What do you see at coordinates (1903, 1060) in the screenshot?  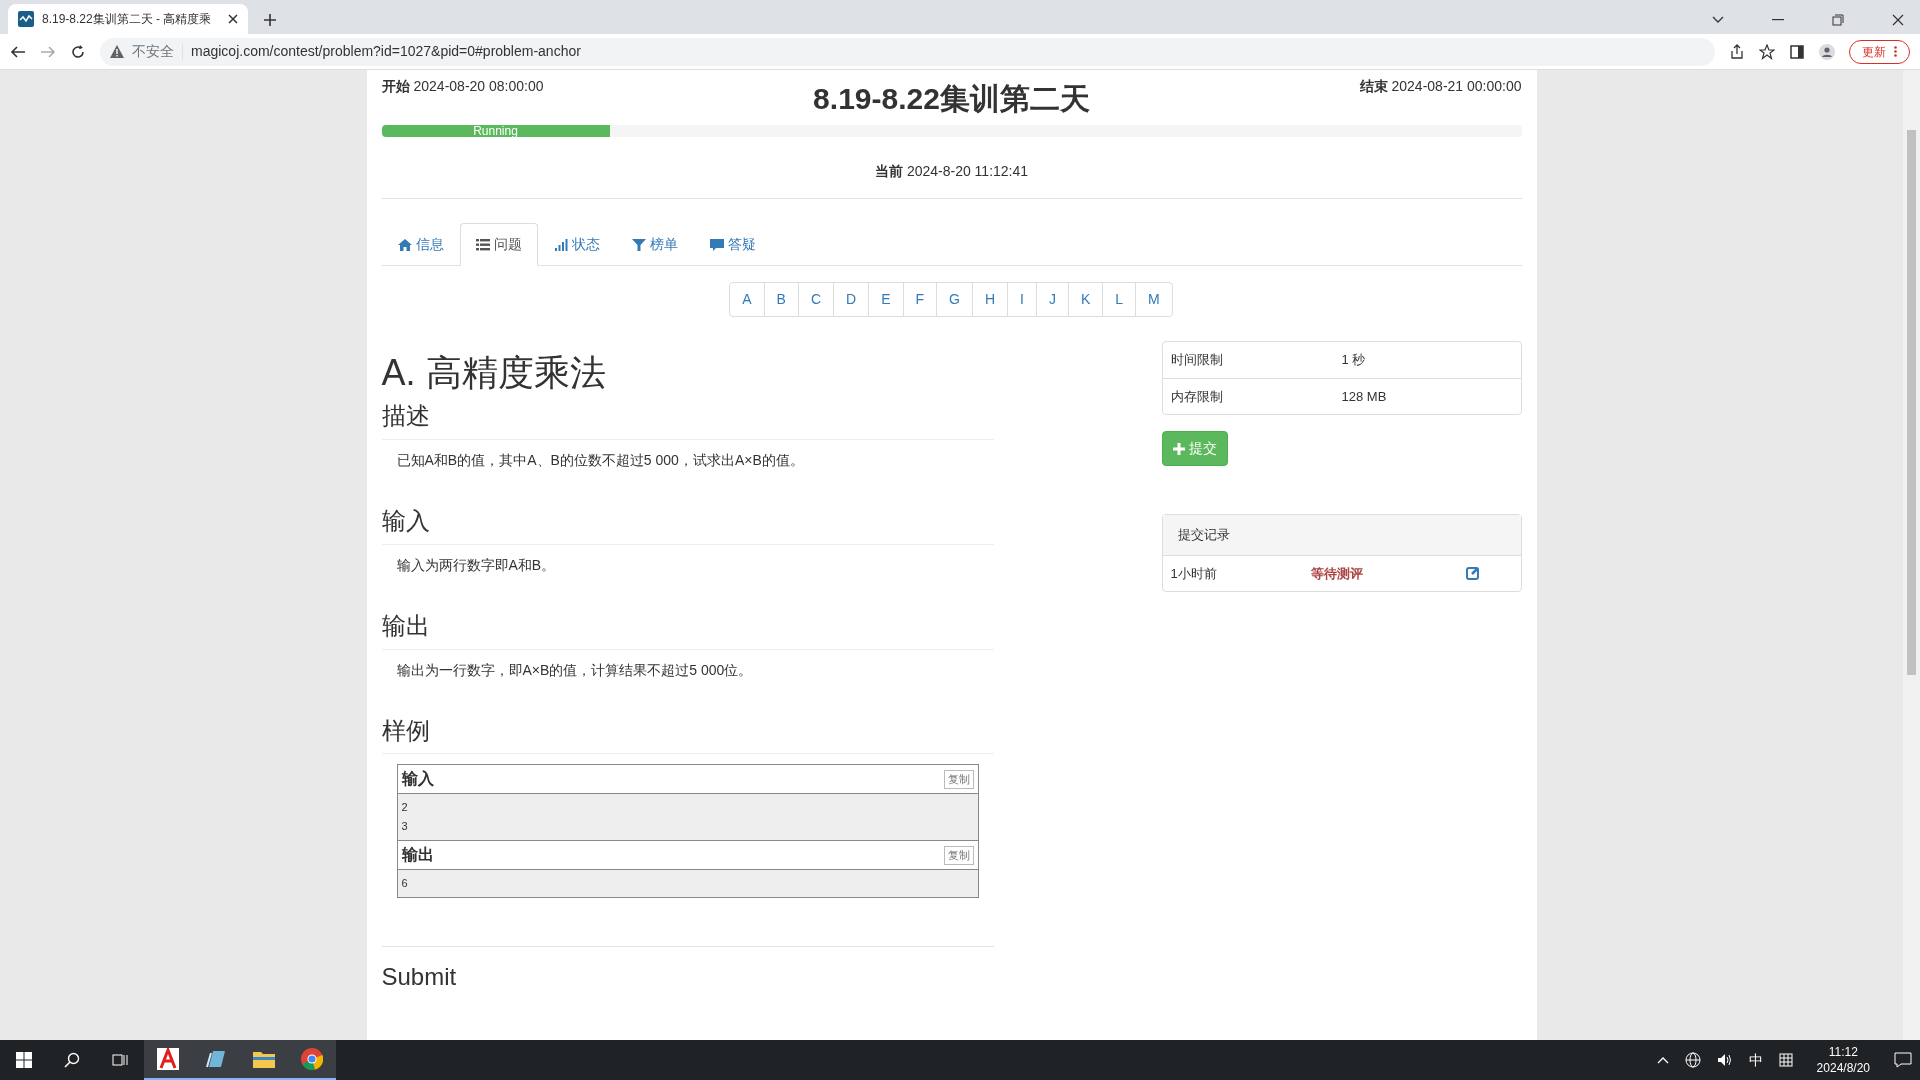 I see `notification-icon` at bounding box center [1903, 1060].